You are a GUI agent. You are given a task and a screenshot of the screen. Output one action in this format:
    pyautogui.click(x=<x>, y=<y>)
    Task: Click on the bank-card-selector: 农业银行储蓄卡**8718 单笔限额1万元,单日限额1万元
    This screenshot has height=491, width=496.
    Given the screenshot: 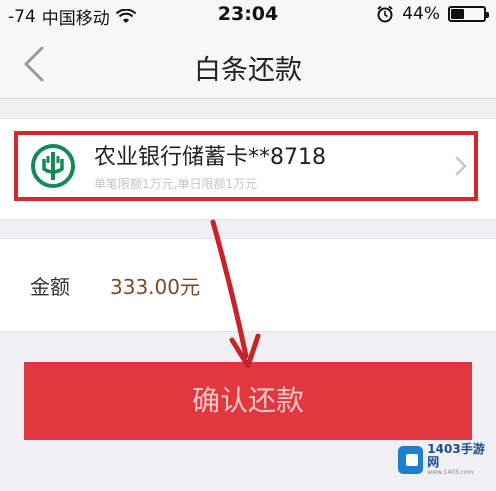 What is the action you would take?
    pyautogui.click(x=246, y=166)
    